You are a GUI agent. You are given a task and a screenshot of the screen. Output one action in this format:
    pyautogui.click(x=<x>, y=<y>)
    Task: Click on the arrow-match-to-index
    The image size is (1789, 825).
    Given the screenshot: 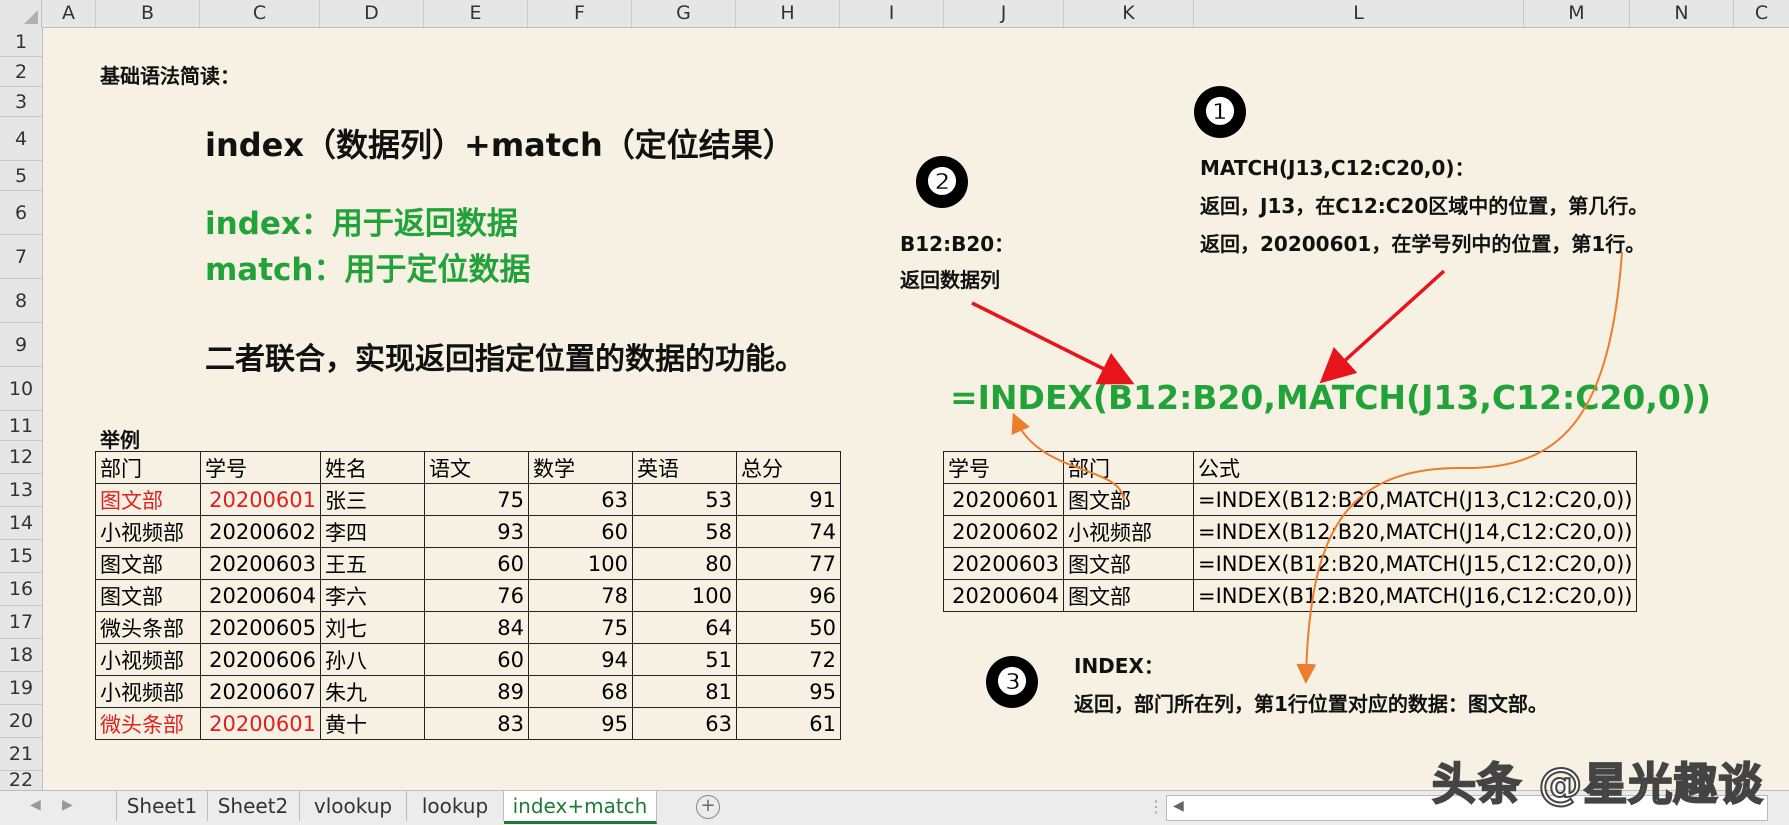 What is the action you would take?
    pyautogui.click(x=1459, y=467)
    